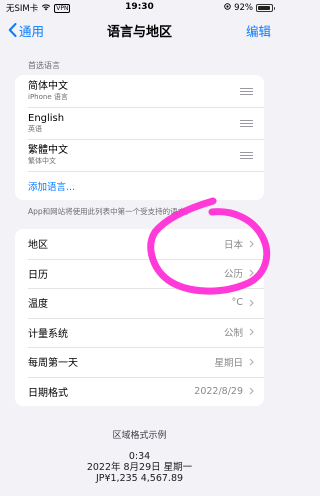  I want to click on language-row-english: English 英语, so click(139, 123).